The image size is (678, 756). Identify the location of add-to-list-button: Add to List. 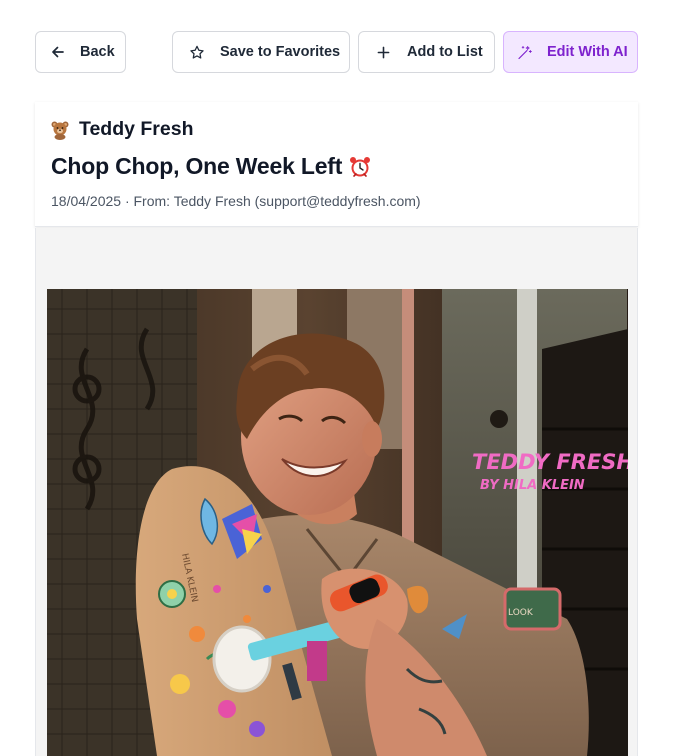
(426, 52).